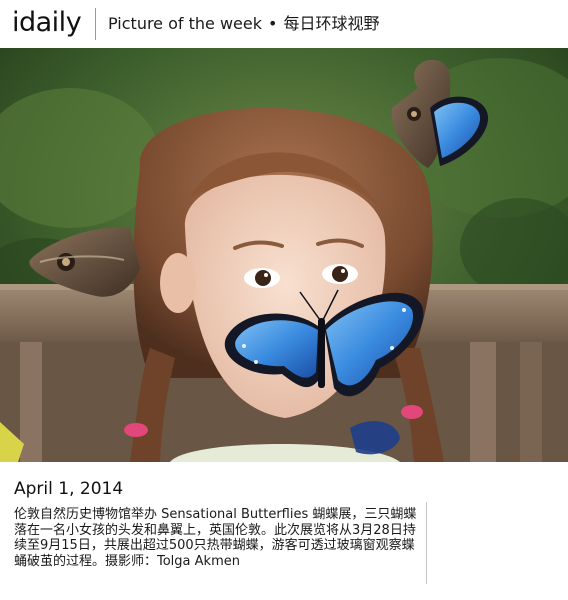 This screenshot has width=568, height=600. I want to click on idaily-logo: idaily, so click(47, 23).